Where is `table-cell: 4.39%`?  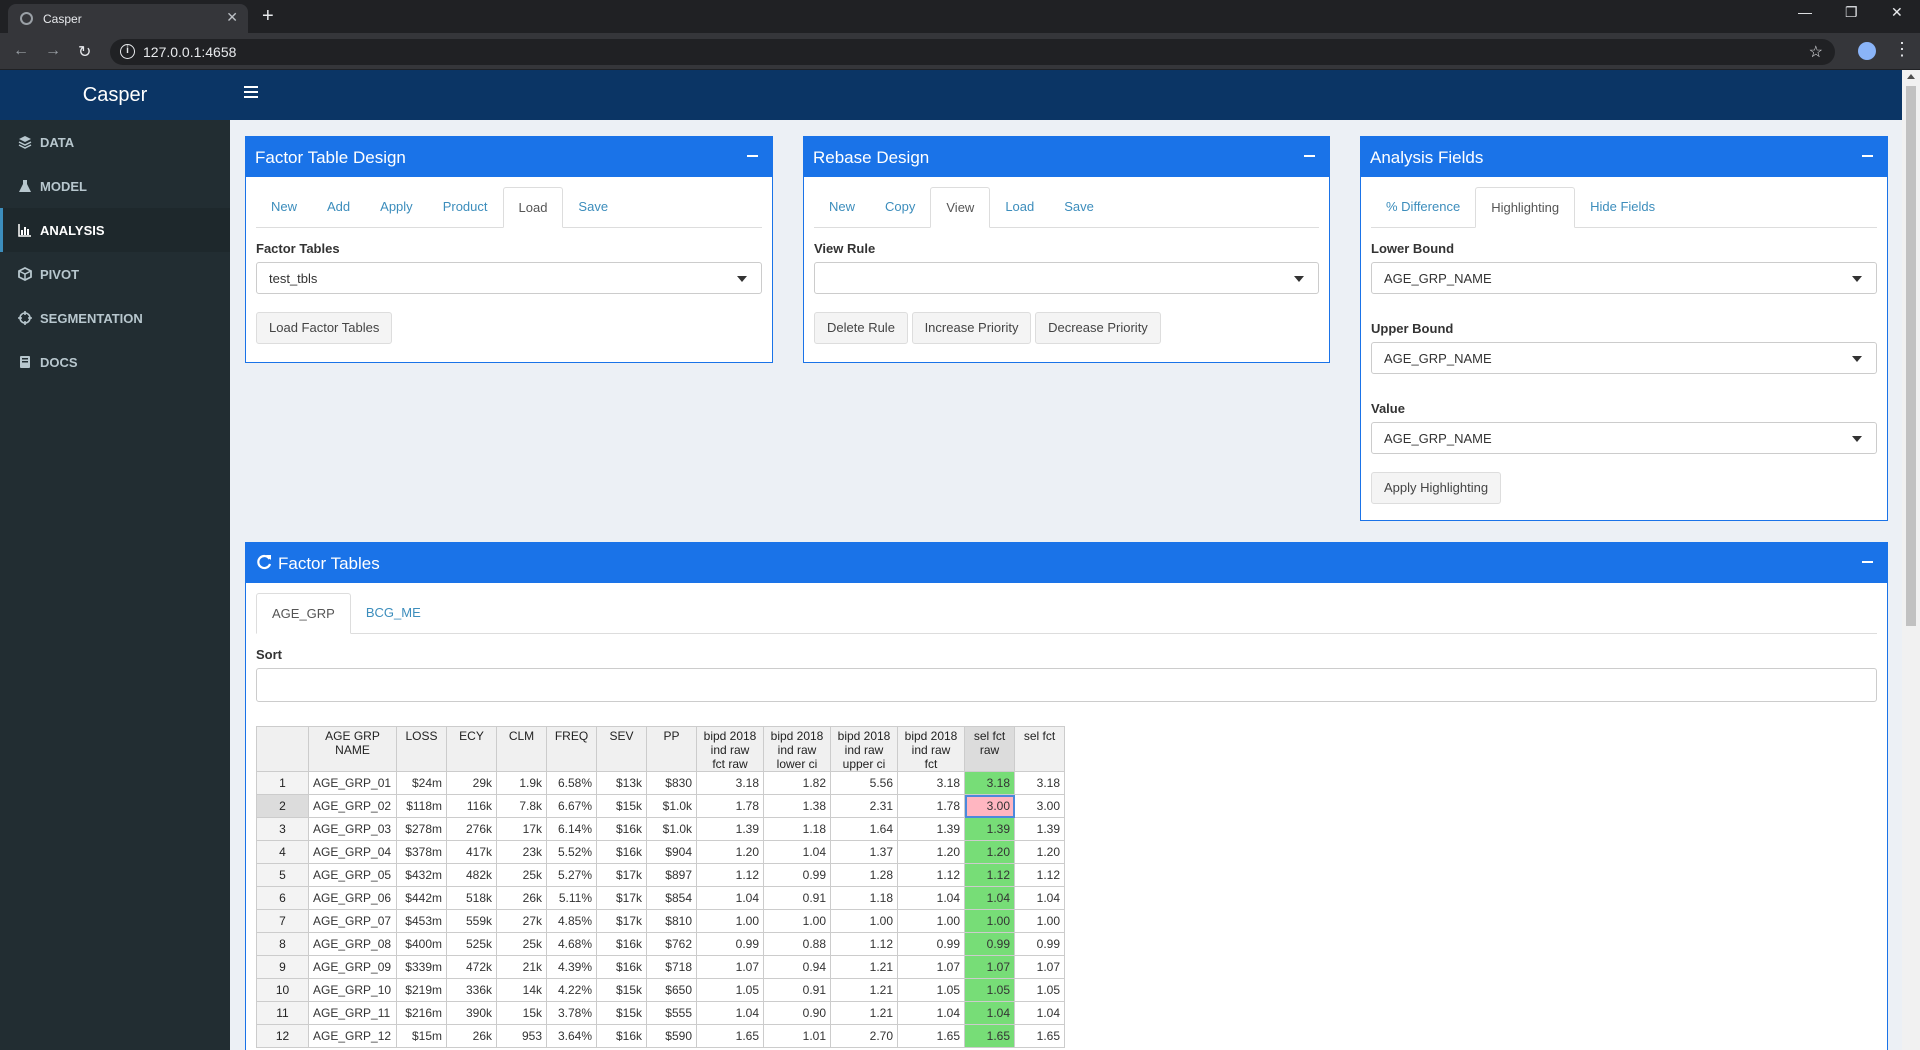
table-cell: 4.39% is located at coordinates (571, 967).